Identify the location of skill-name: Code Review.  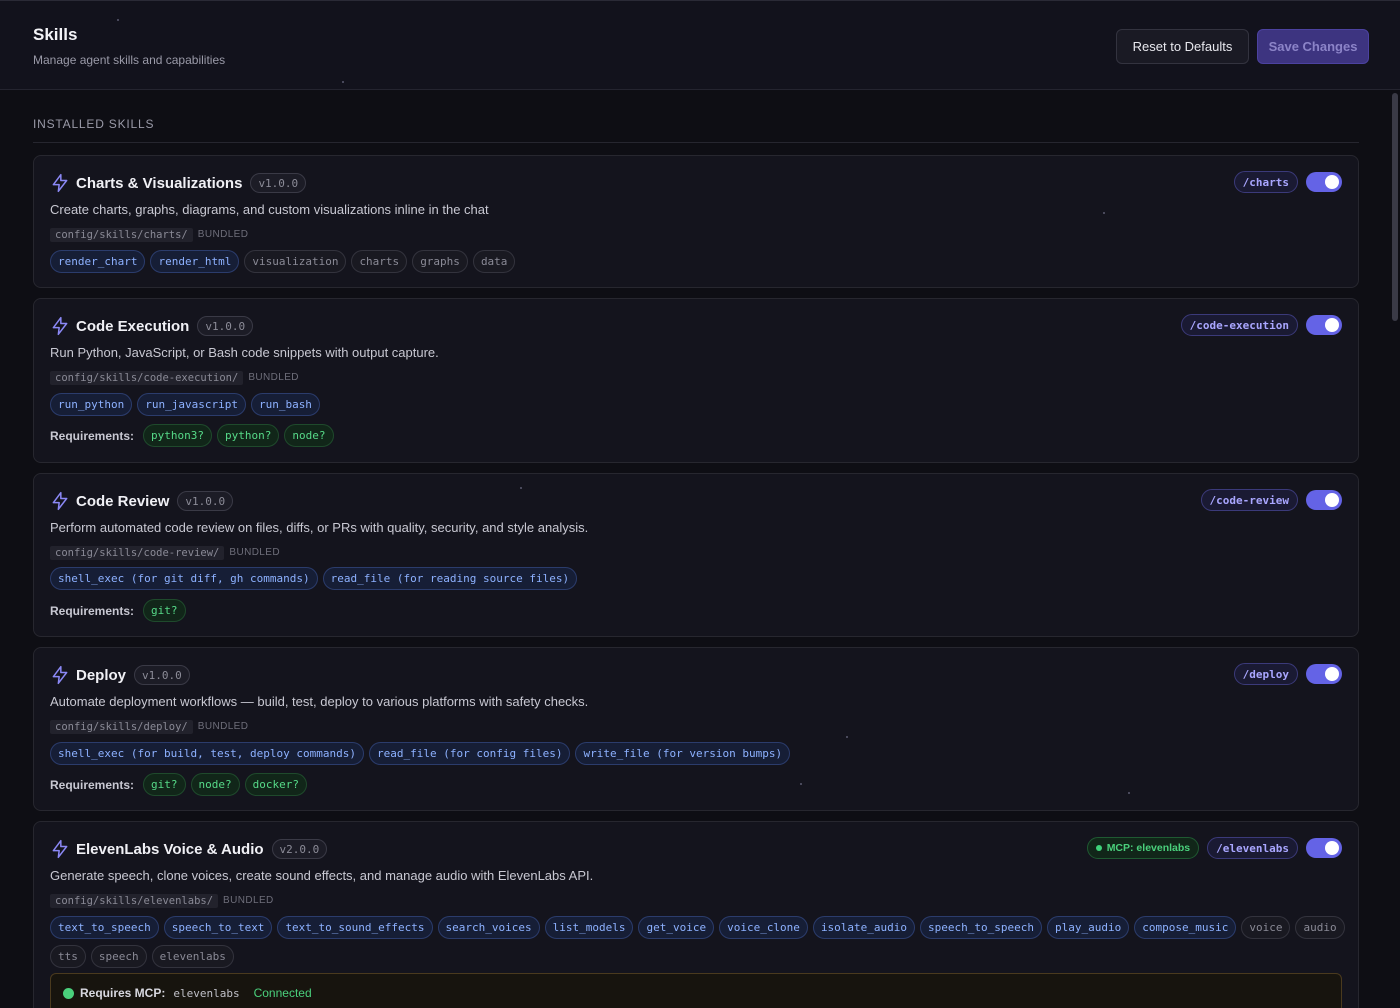
(123, 501).